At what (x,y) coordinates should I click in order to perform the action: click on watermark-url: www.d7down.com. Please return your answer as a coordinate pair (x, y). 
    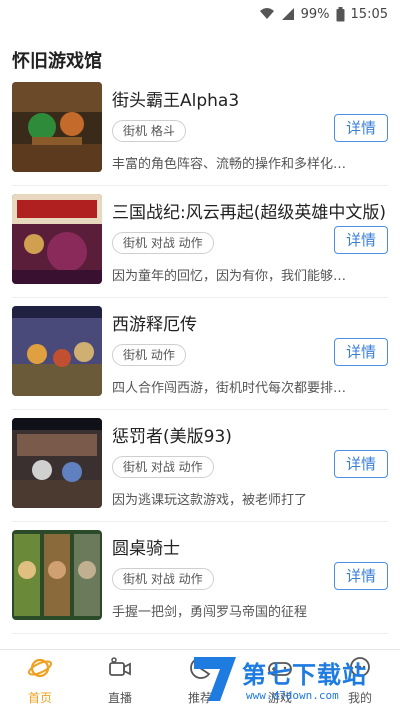
    Looking at the image, I should click on (292, 695).